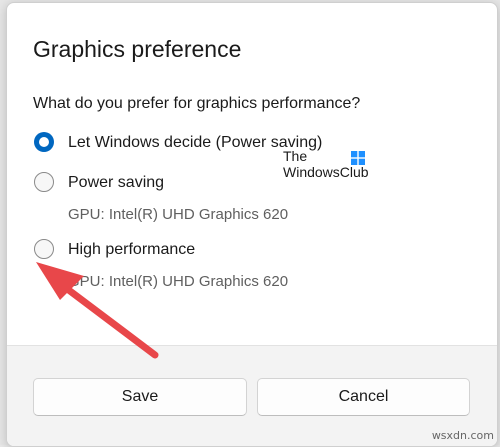 This screenshot has height=447, width=500. What do you see at coordinates (178, 214) in the screenshot?
I see `gpu-info-power-saving: GPU: Intel(R) UHD Graphics 620` at bounding box center [178, 214].